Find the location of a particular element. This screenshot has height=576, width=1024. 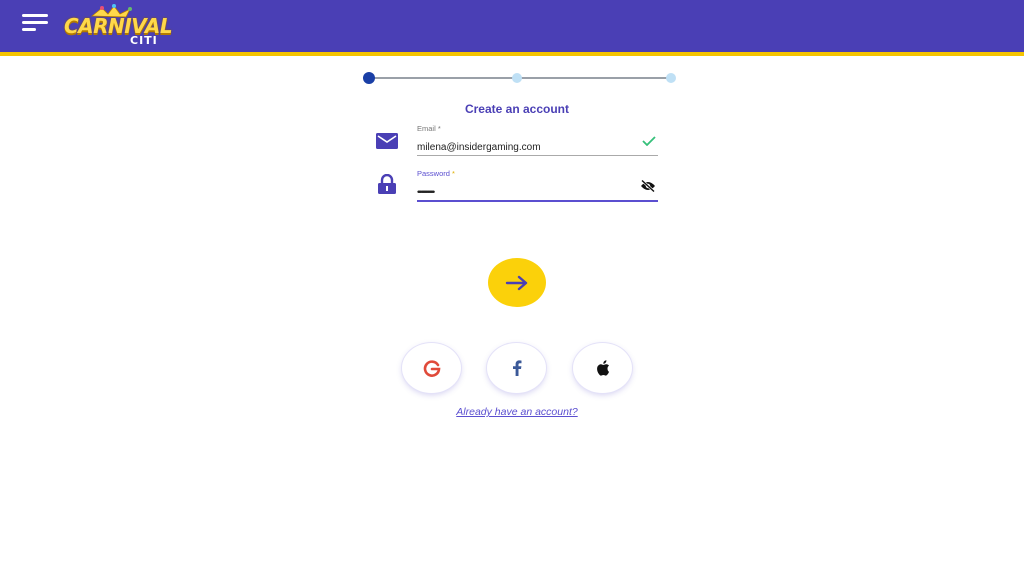

facebook-signup-button is located at coordinates (516, 368).